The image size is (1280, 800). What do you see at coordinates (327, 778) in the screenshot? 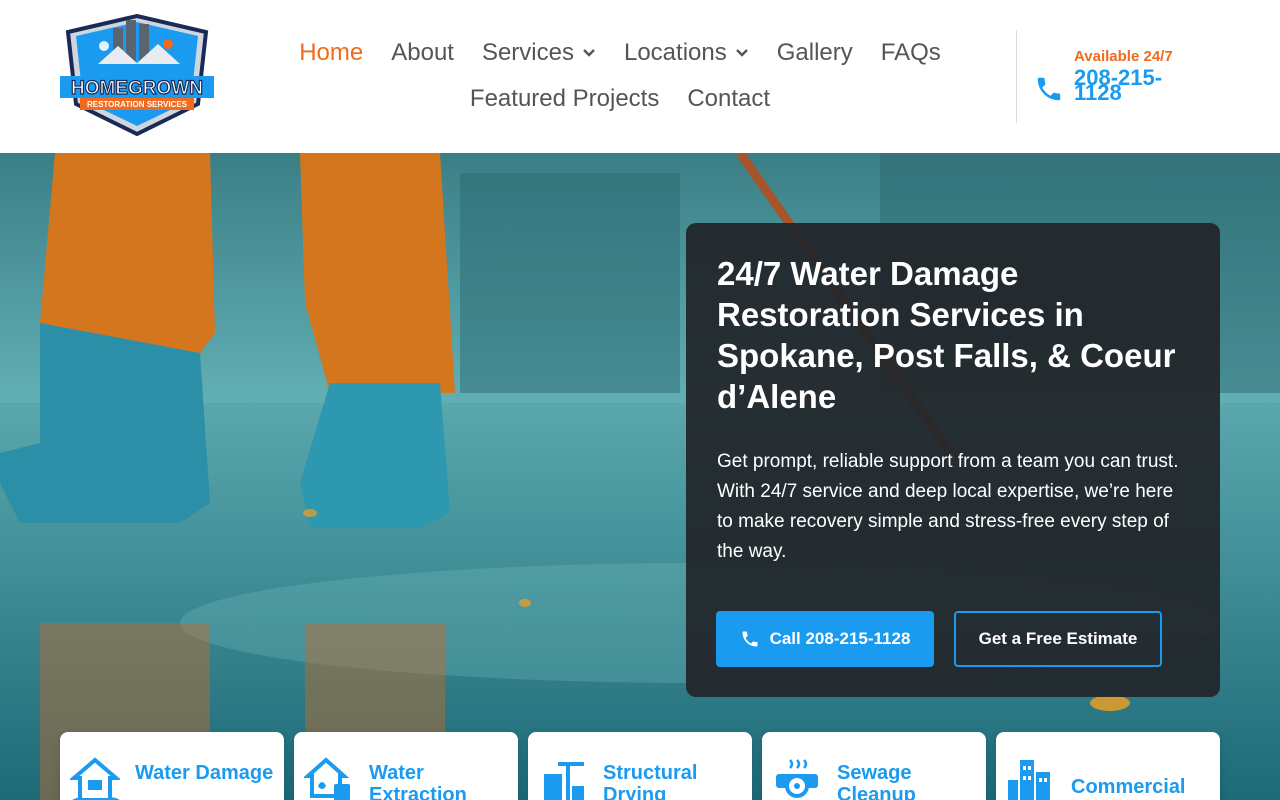
I see `water-extraction-icon` at bounding box center [327, 778].